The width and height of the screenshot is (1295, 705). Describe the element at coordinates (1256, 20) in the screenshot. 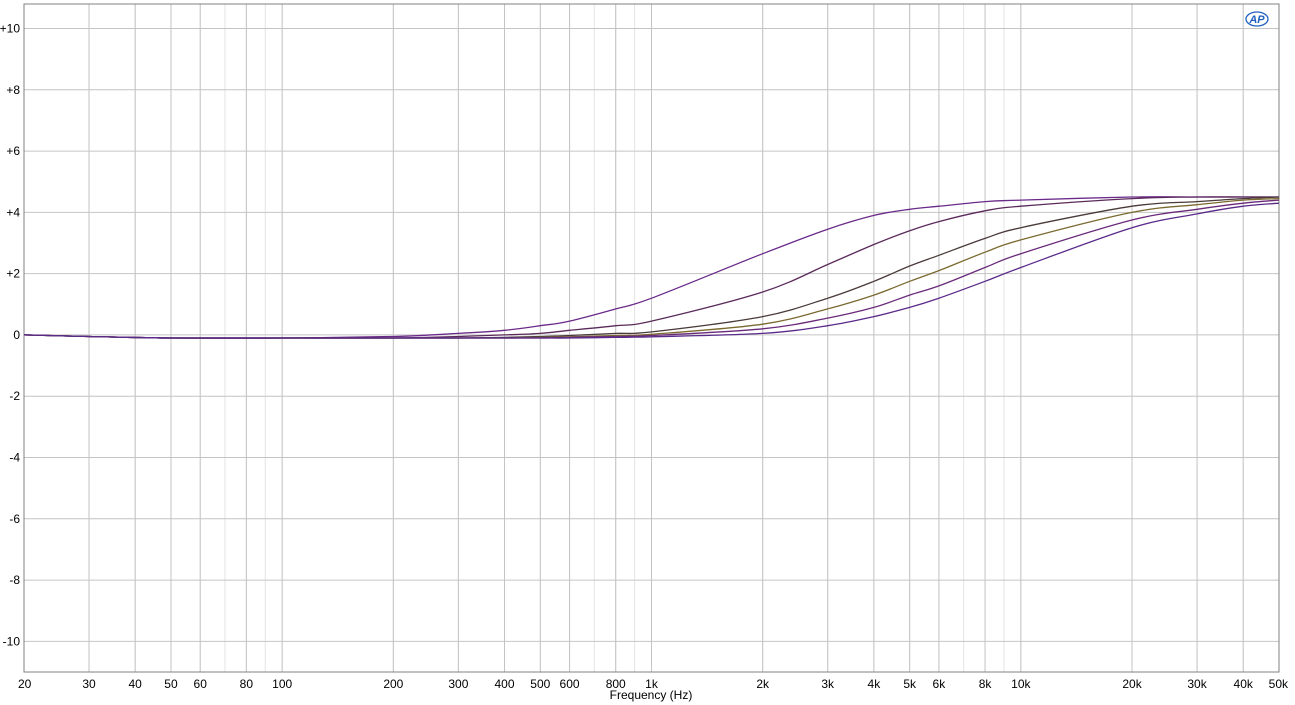

I see `ap-logo-text: AP` at that location.